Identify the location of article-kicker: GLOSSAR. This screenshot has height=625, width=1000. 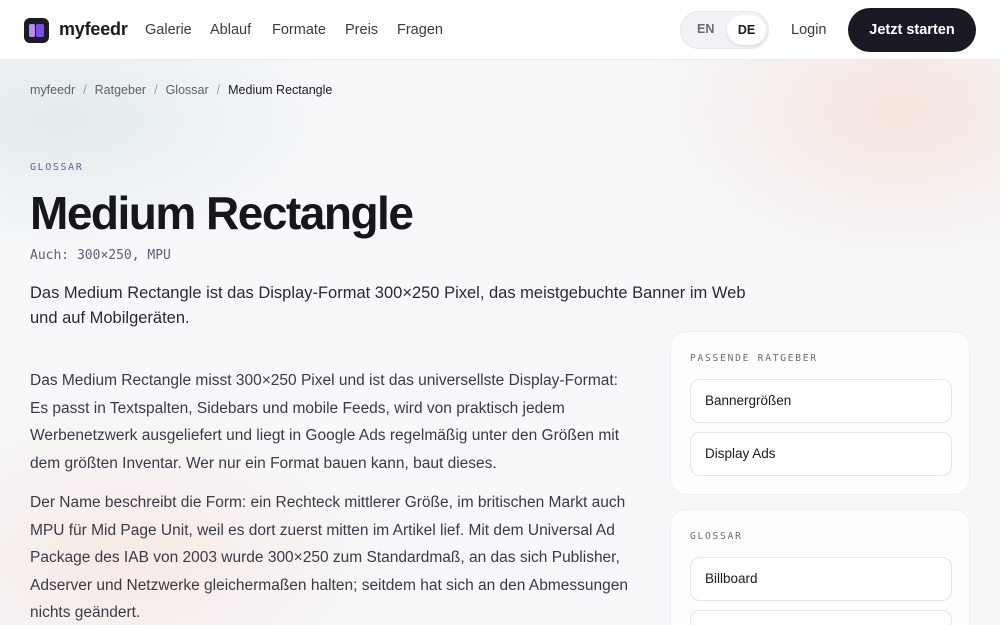
(57, 167).